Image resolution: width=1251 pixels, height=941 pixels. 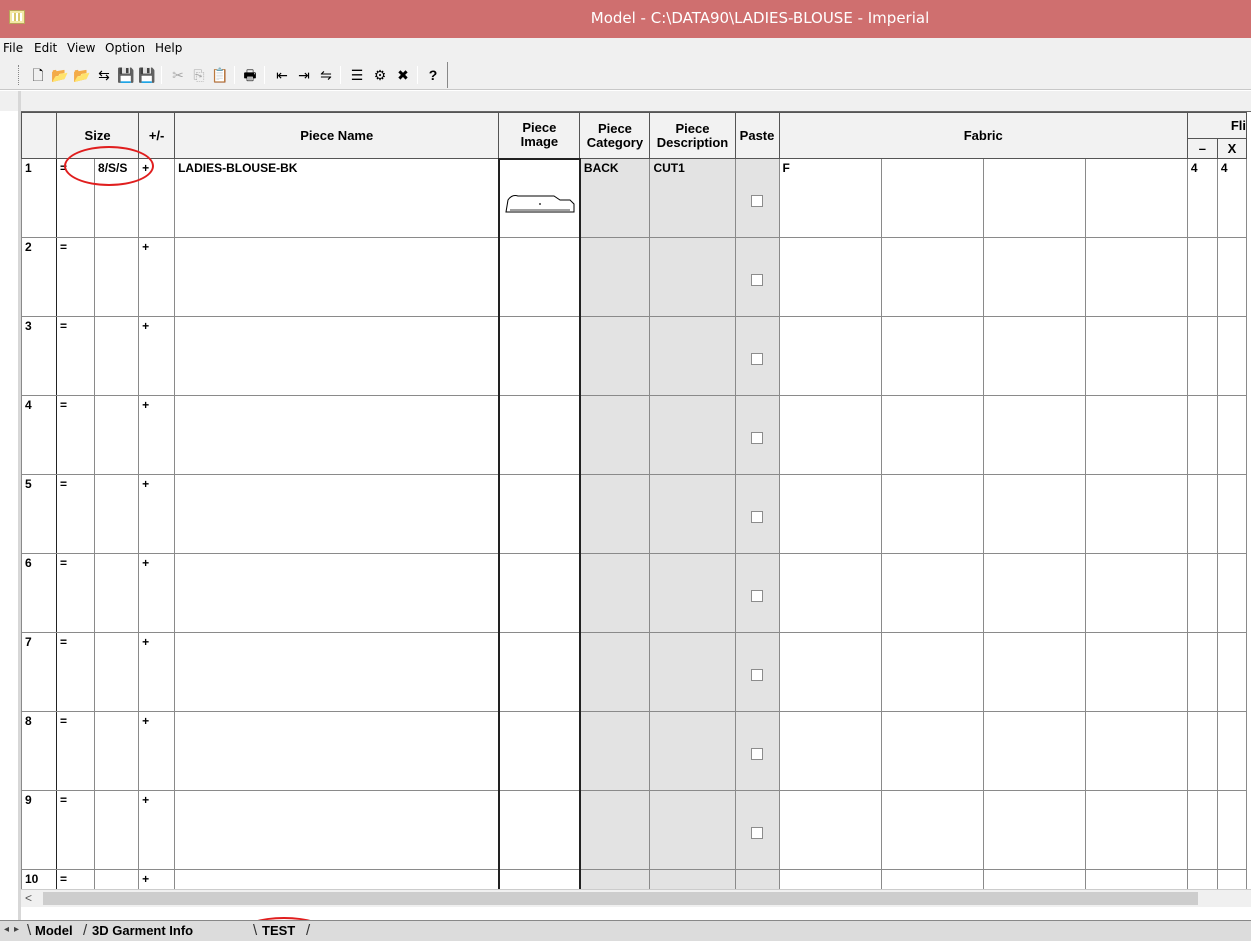 What do you see at coordinates (45, 48) in the screenshot?
I see `menu-edit: Edit` at bounding box center [45, 48].